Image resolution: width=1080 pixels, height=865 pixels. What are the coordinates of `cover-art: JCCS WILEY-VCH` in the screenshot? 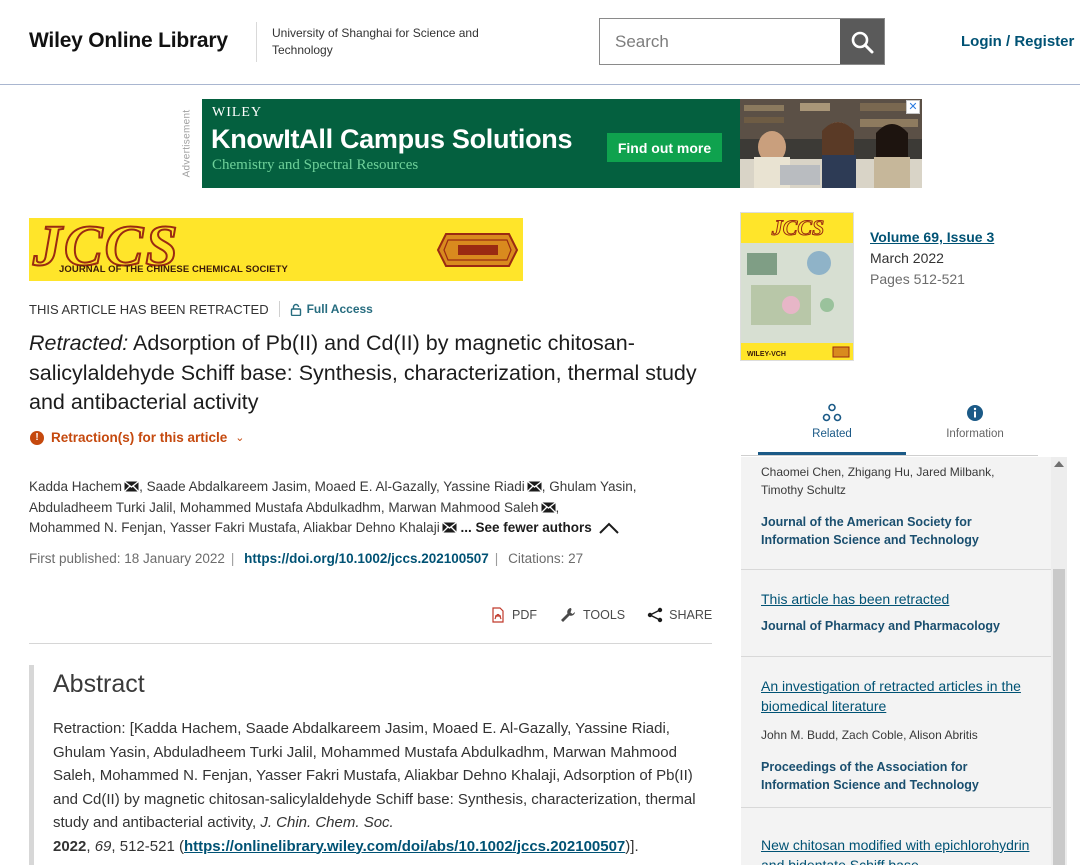 It's located at (797, 286).